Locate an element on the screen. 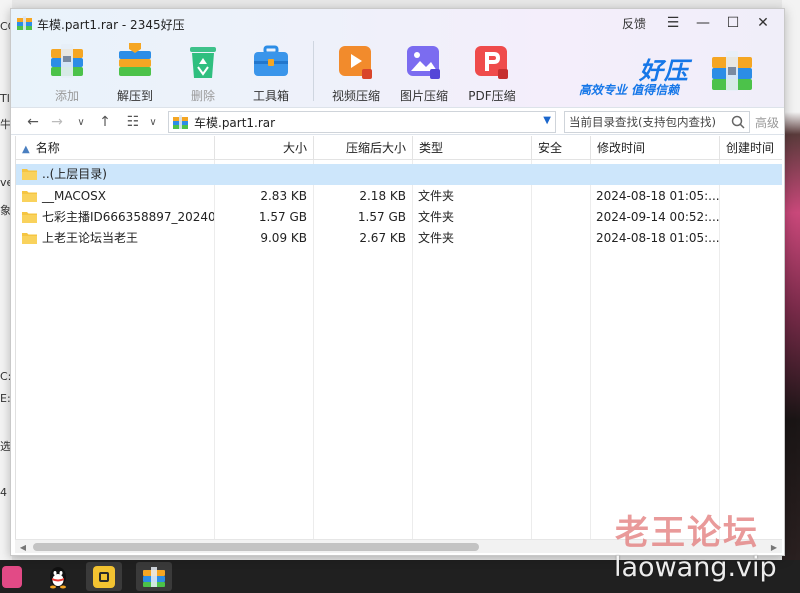 The width and height of the screenshot is (800, 593). column-header-security: 安全 is located at coordinates (561, 148).